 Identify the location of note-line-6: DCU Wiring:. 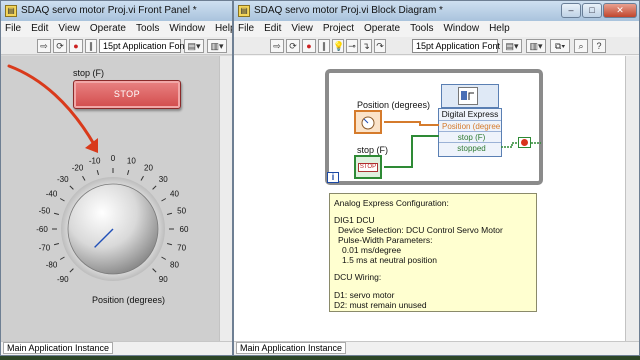
(358, 277).